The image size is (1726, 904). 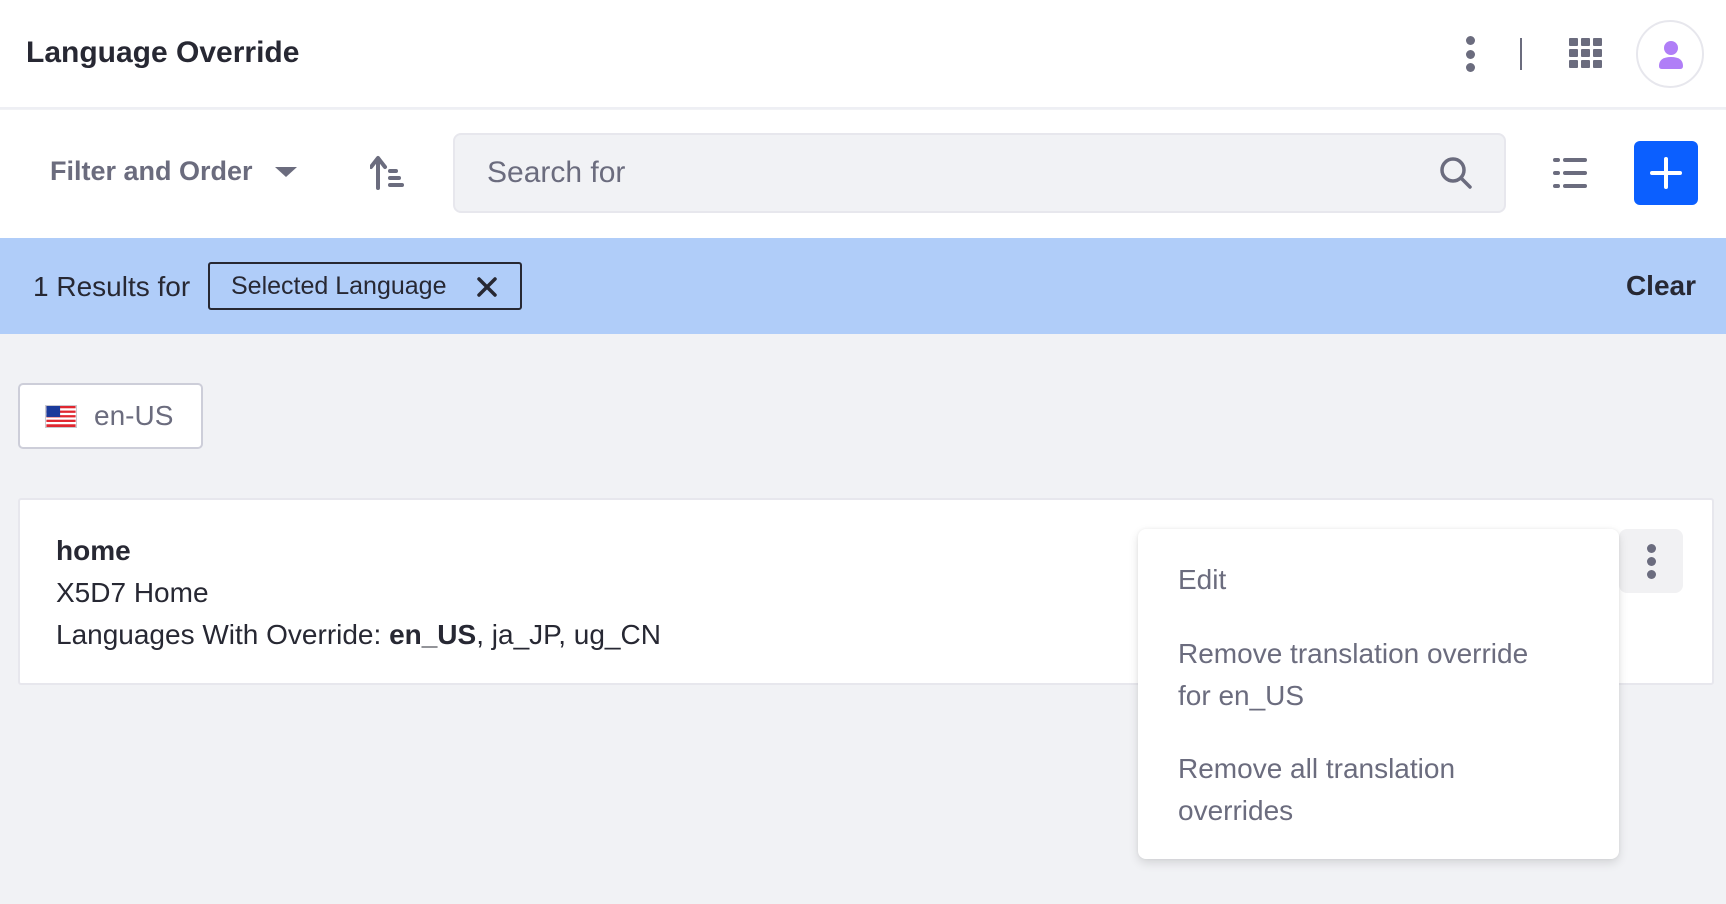 I want to click on results-bar: 1 Results for Selected Language Clear, so click(x=863, y=286).